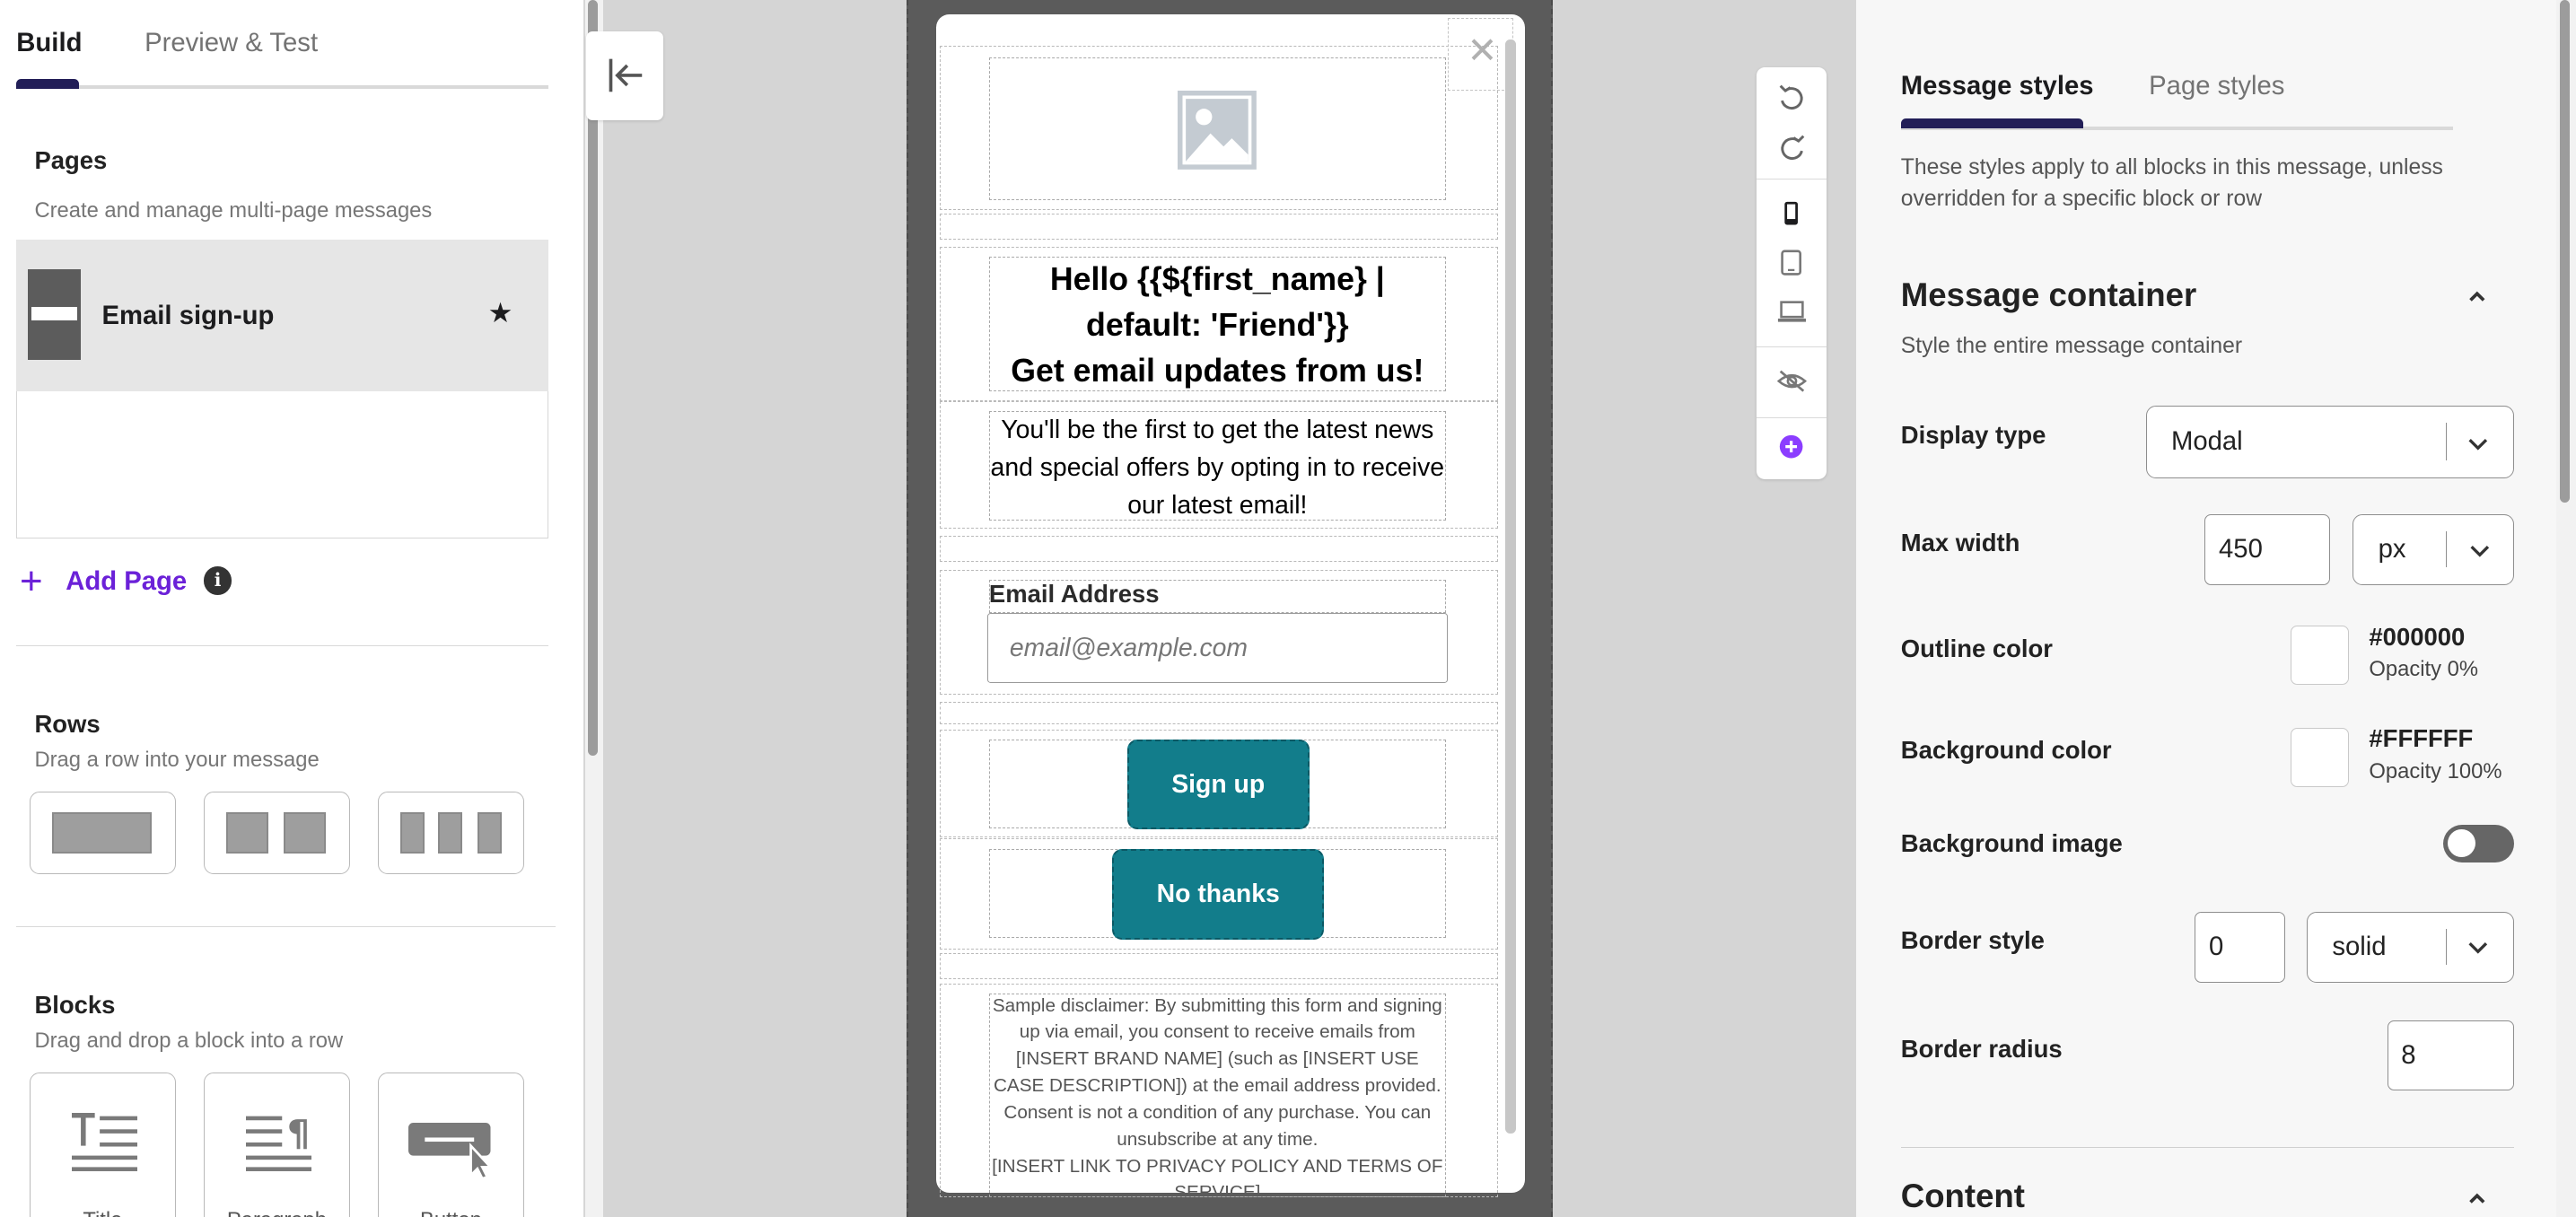 The height and width of the screenshot is (1217, 2576). I want to click on row-one-column, so click(102, 833).